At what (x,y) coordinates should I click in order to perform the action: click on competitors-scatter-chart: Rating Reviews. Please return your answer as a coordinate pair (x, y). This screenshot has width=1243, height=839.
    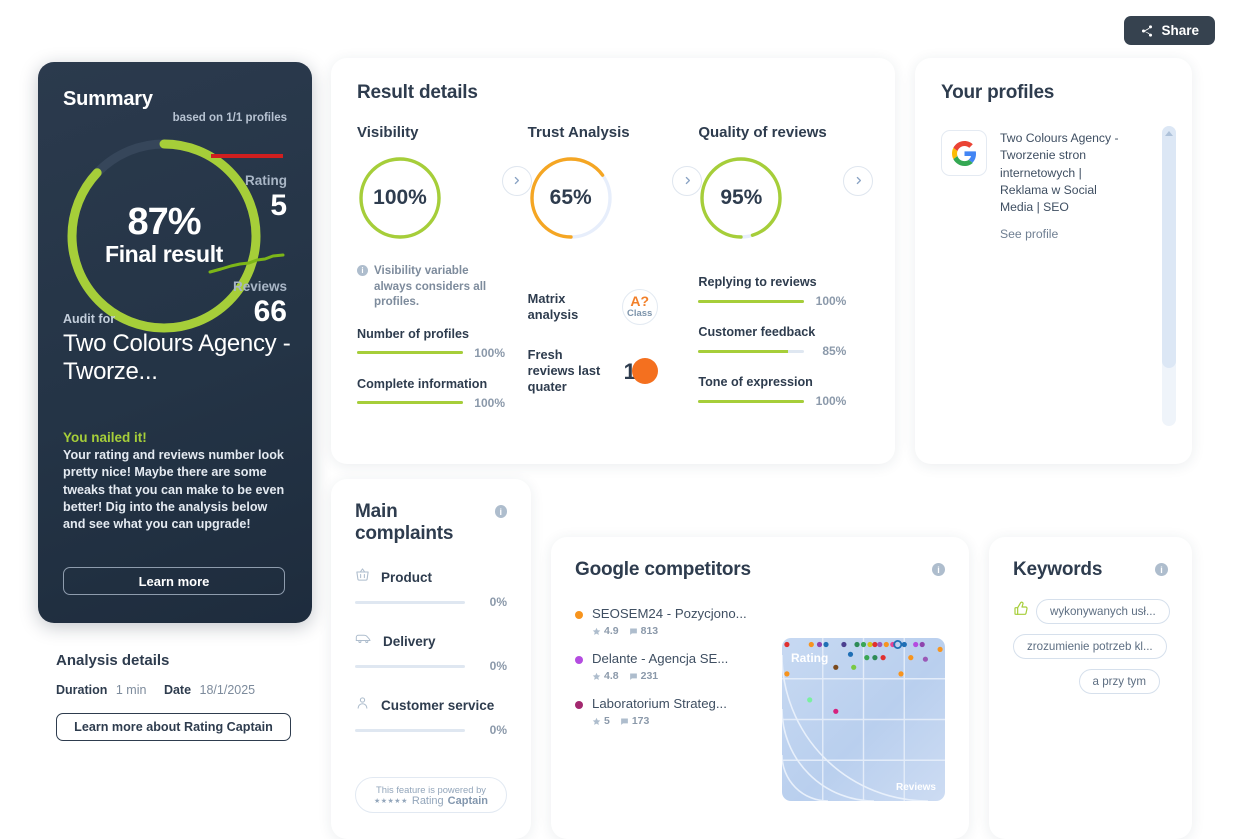
    Looking at the image, I should click on (863, 719).